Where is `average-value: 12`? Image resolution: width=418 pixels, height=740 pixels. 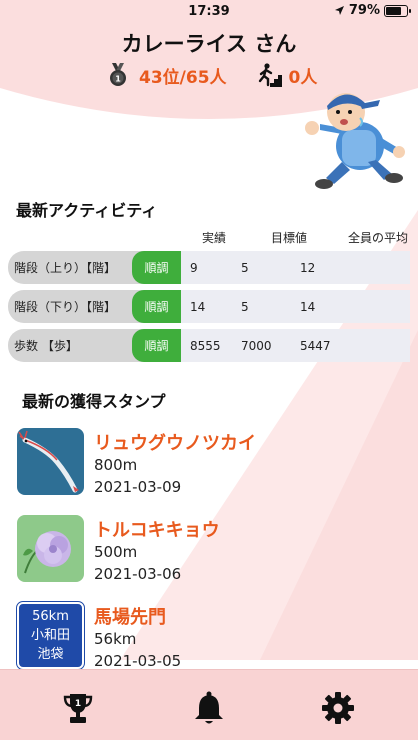
average-value: 12 is located at coordinates (308, 268).